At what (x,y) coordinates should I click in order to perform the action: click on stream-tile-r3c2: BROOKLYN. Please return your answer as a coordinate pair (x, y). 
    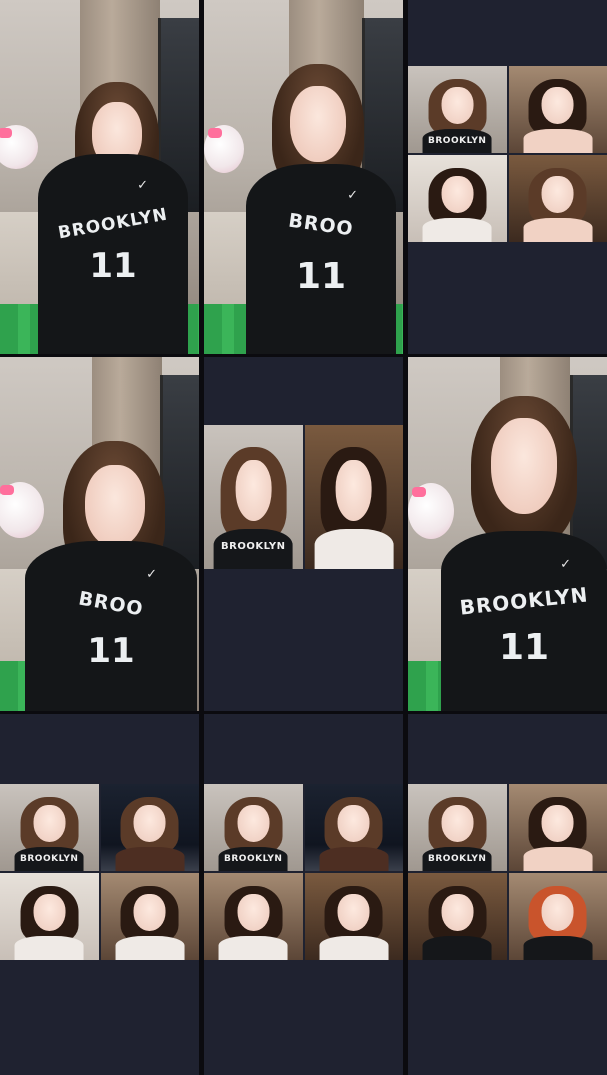
    Looking at the image, I should click on (303, 894).